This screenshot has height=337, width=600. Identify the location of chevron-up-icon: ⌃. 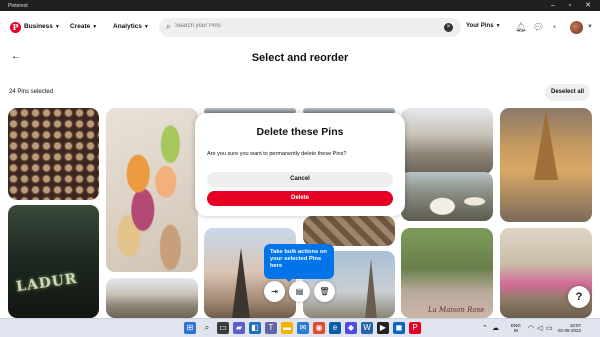
(485, 328).